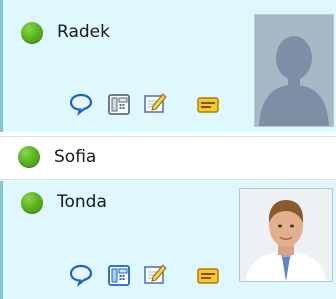 This screenshot has height=299, width=336. Describe the element at coordinates (168, 158) in the screenshot. I see `contact-row-sofia: Sofia` at that location.